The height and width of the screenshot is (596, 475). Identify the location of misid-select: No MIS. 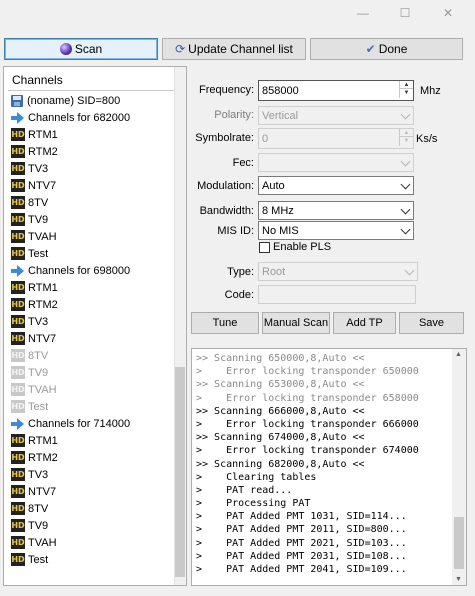
(336, 230).